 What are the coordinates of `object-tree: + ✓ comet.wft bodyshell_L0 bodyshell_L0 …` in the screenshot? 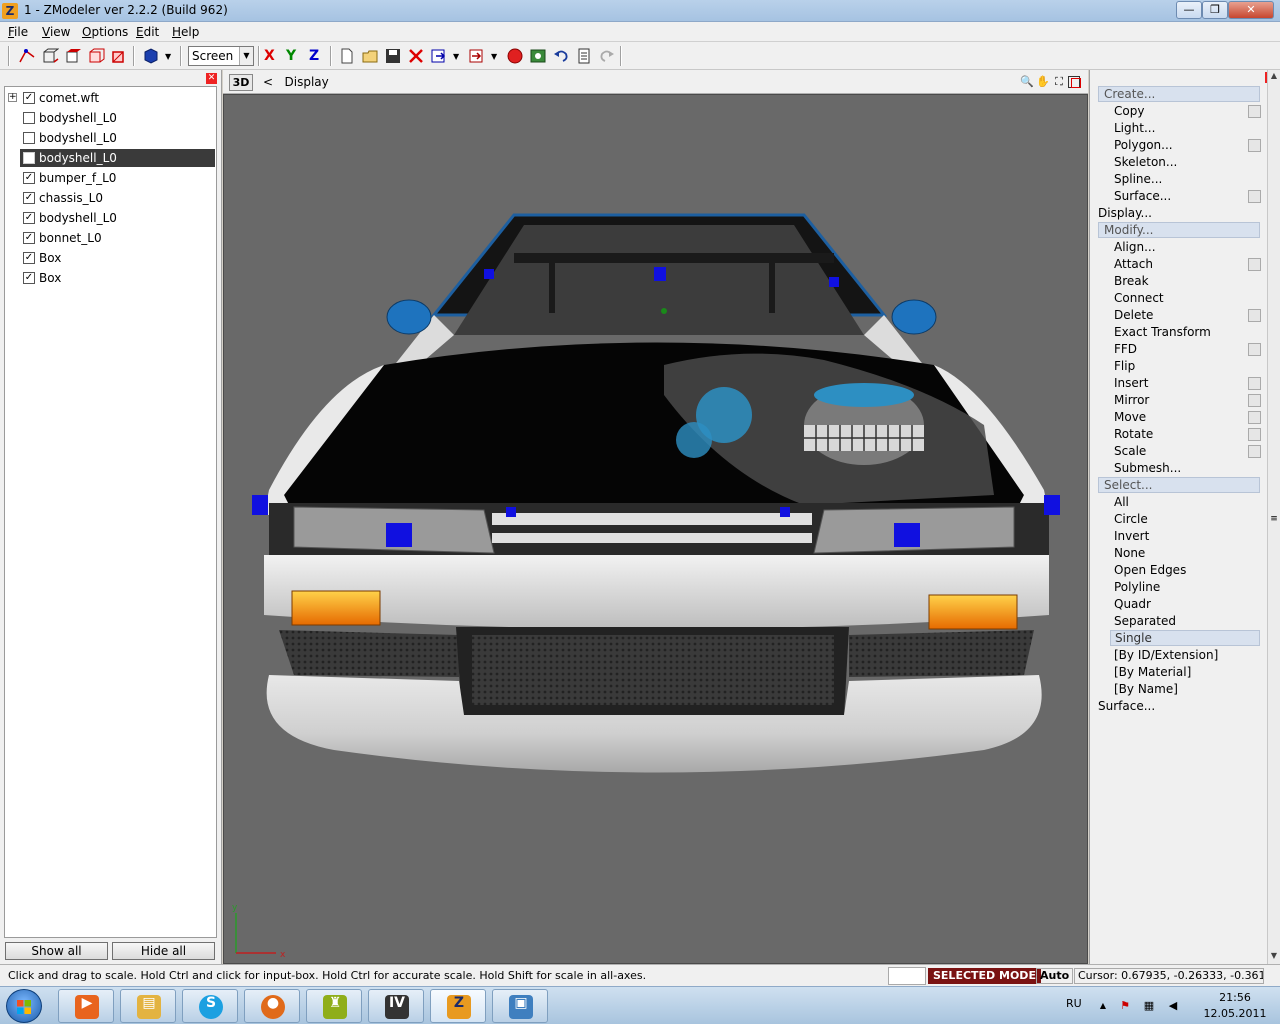 It's located at (110, 512).